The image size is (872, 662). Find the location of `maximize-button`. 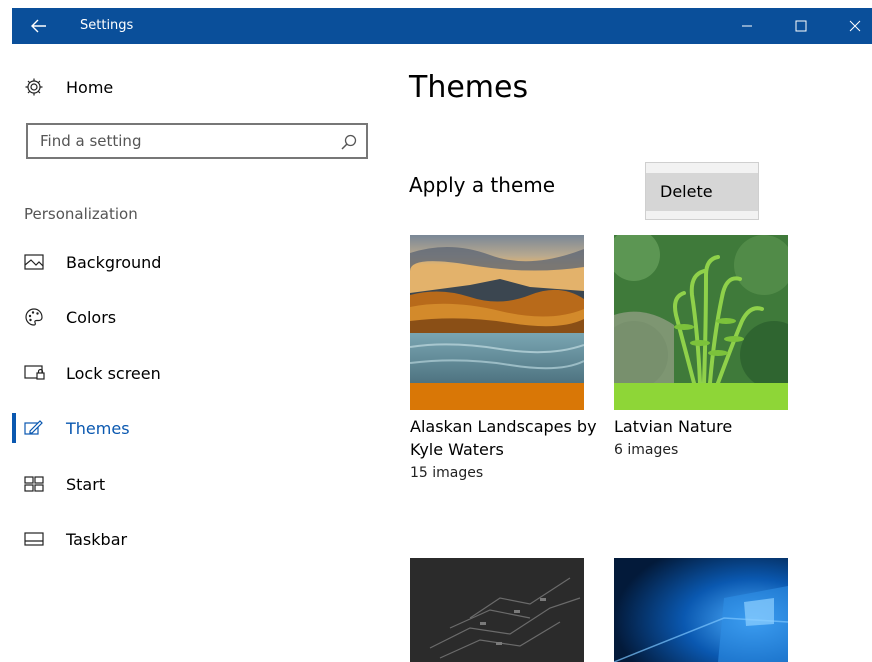

maximize-button is located at coordinates (801, 26).